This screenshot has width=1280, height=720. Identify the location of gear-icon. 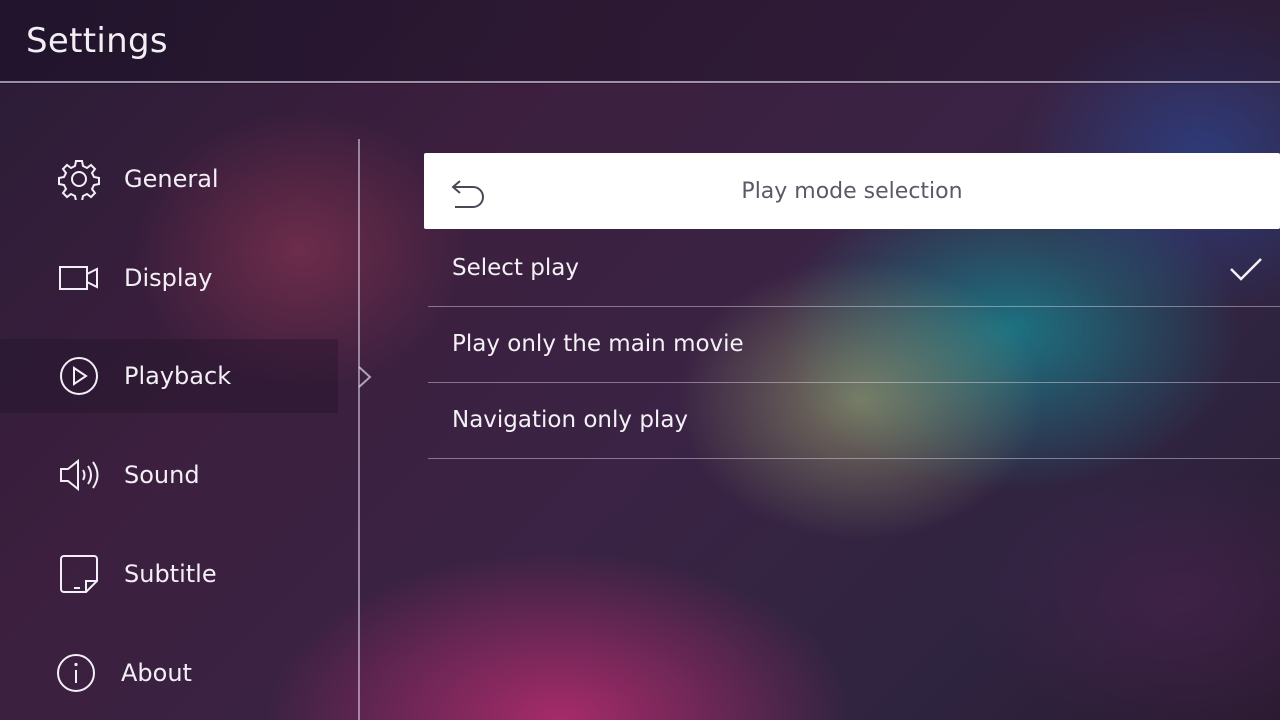
(79, 179).